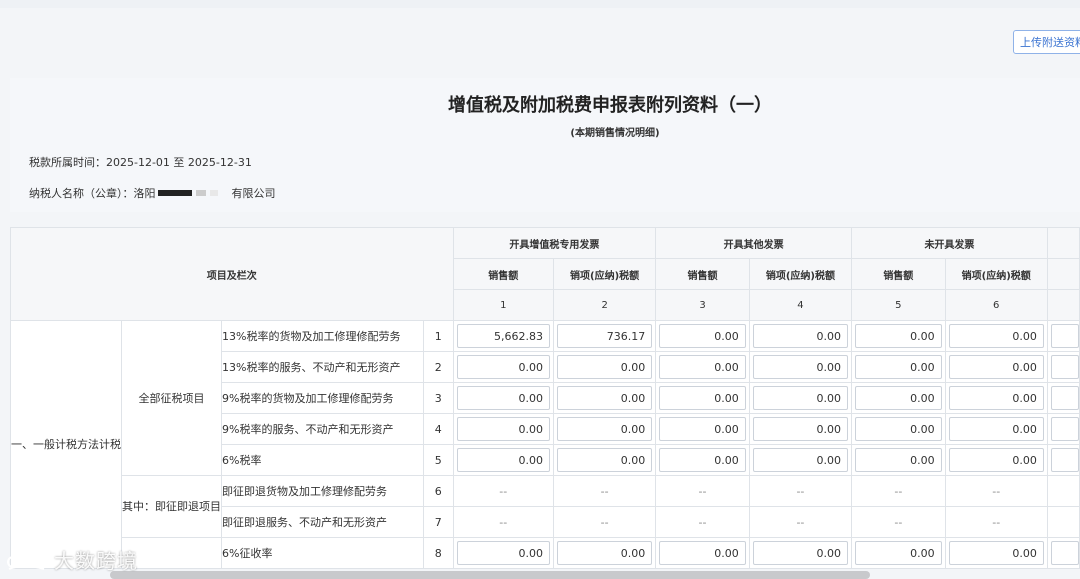 This screenshot has width=1080, height=579. What do you see at coordinates (438, 553) in the screenshot?
I see `row-line-number: 8` at bounding box center [438, 553].